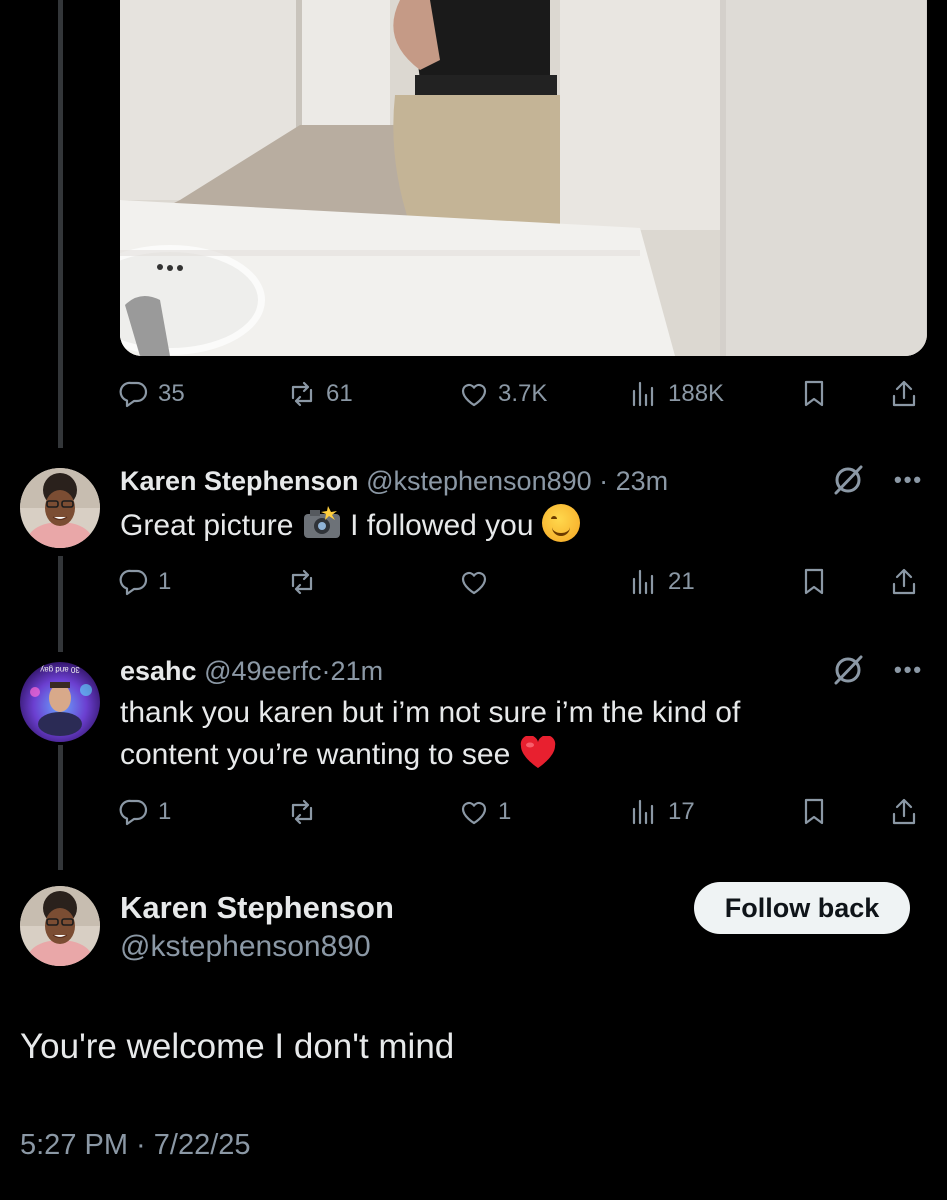  I want to click on repost-button: 61, so click(319, 394).